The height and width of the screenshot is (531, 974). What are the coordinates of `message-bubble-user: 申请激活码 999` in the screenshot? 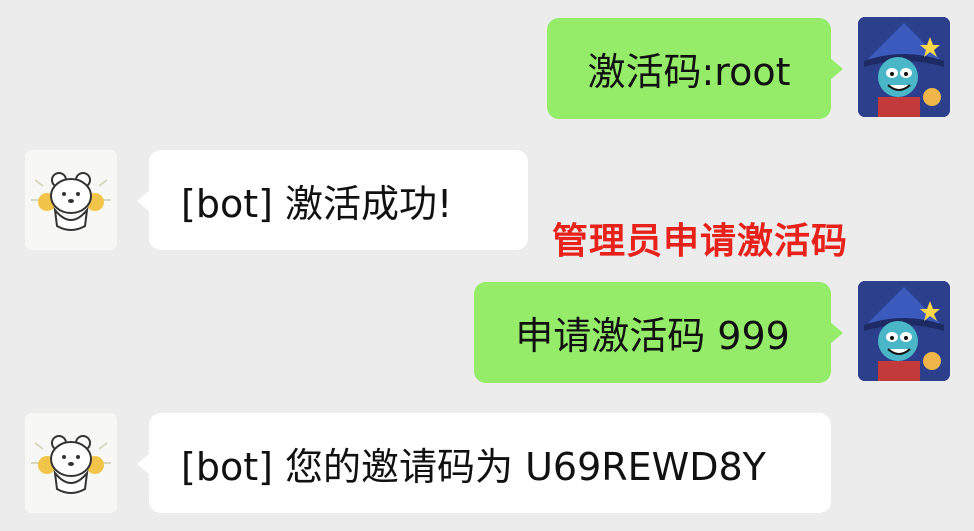 It's located at (658, 332).